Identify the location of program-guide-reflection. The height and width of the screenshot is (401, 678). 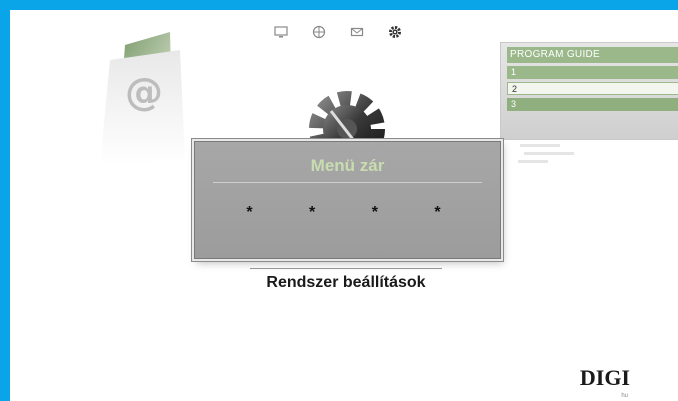
(546, 153).